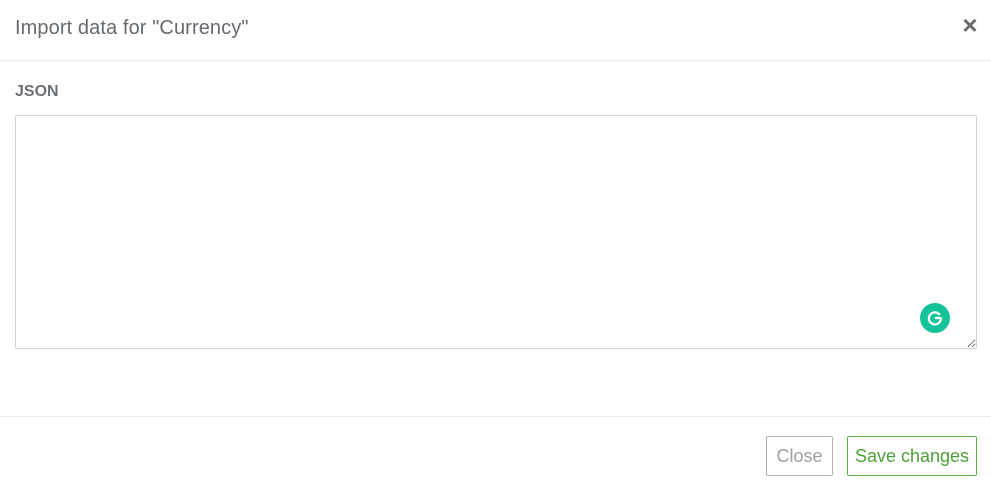  What do you see at coordinates (132, 28) in the screenshot?
I see `modal-title: Import data for "Currency"` at bounding box center [132, 28].